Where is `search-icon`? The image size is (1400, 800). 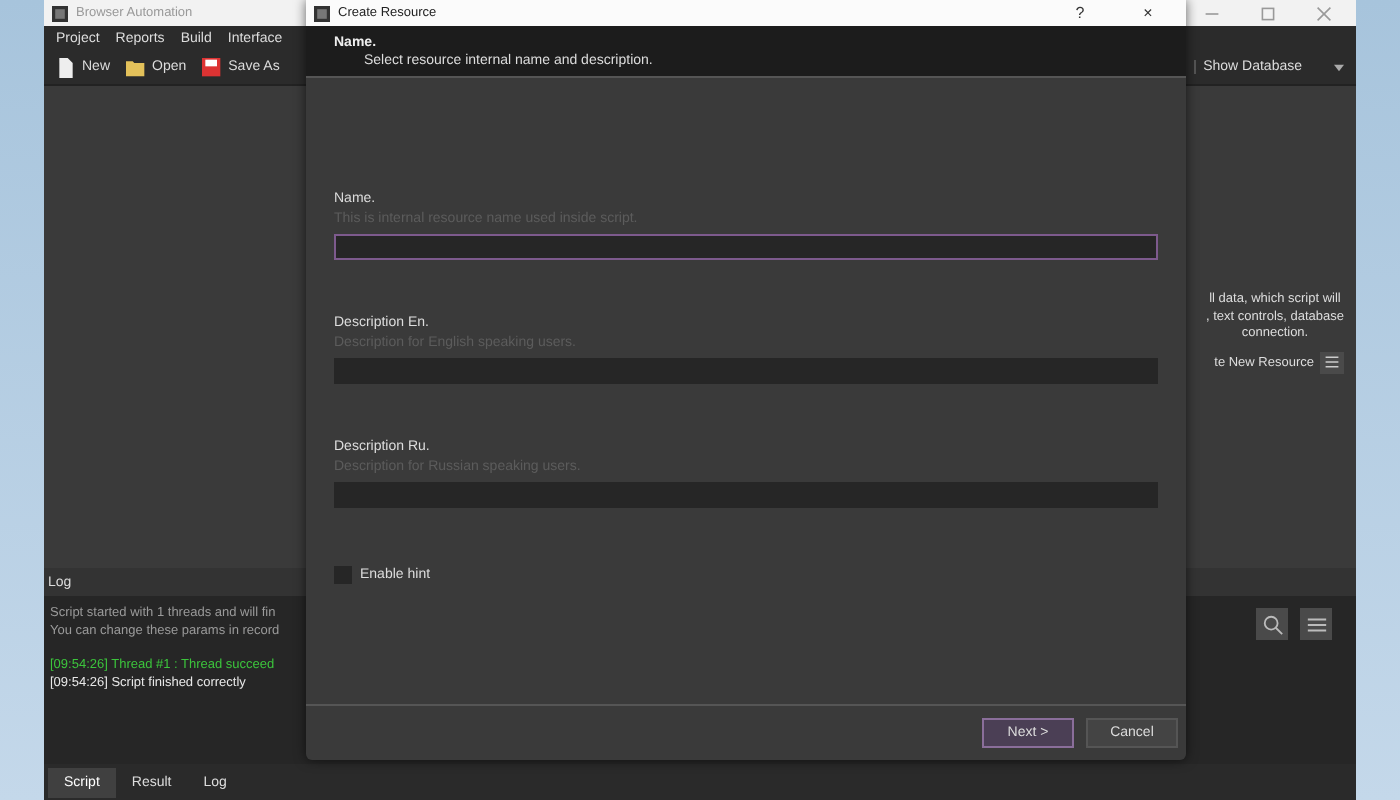 search-icon is located at coordinates (1272, 624).